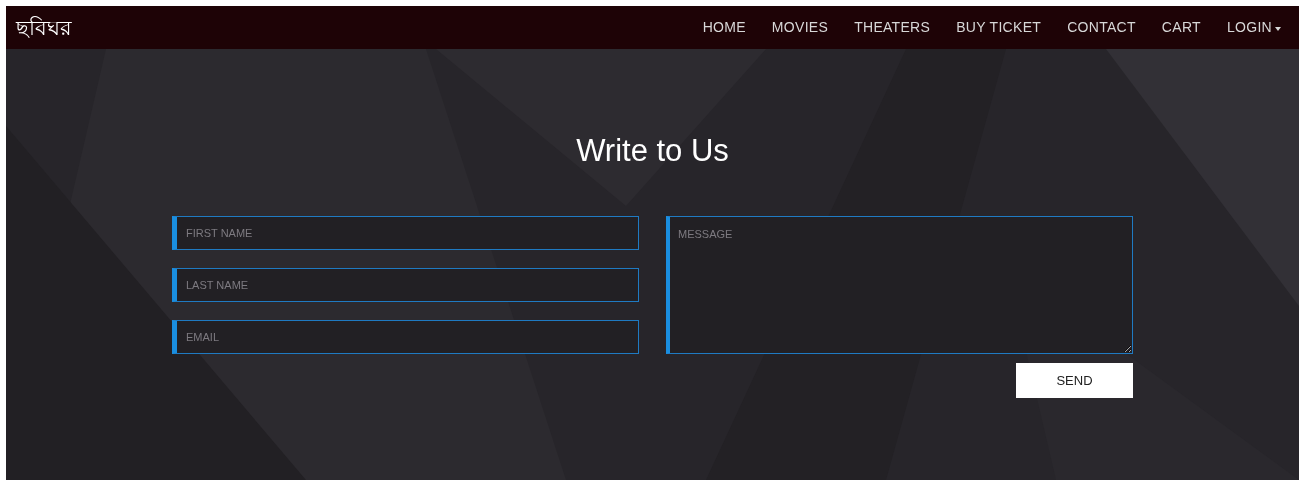 This screenshot has height=480, width=1299. What do you see at coordinates (1074, 380) in the screenshot?
I see `send-button: SEND` at bounding box center [1074, 380].